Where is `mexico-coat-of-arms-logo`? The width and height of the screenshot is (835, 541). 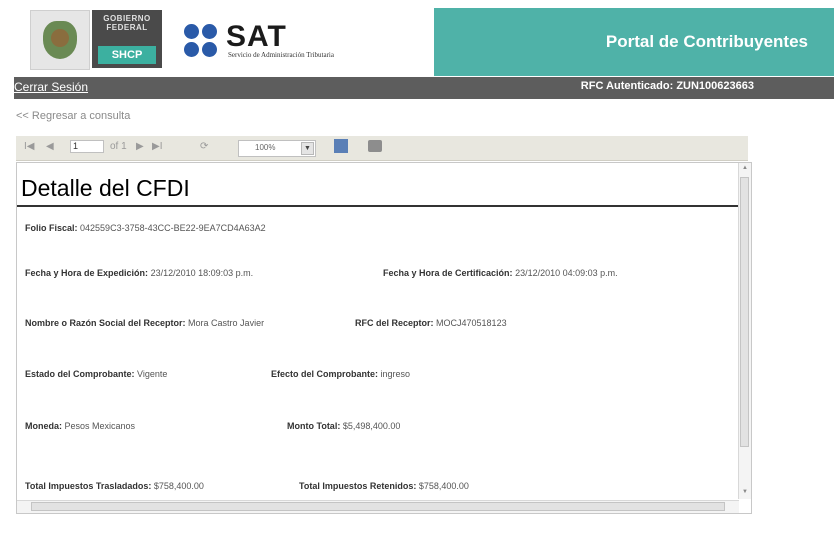 mexico-coat-of-arms-logo is located at coordinates (60, 40).